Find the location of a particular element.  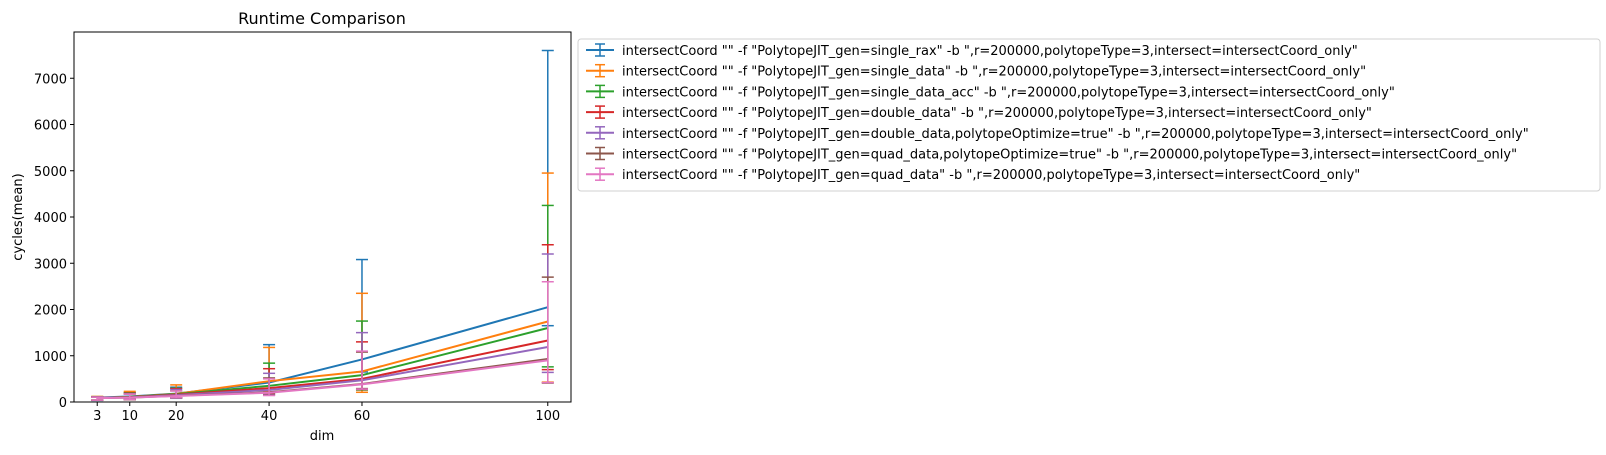

x-tick-label: 100 is located at coordinates (547, 416).